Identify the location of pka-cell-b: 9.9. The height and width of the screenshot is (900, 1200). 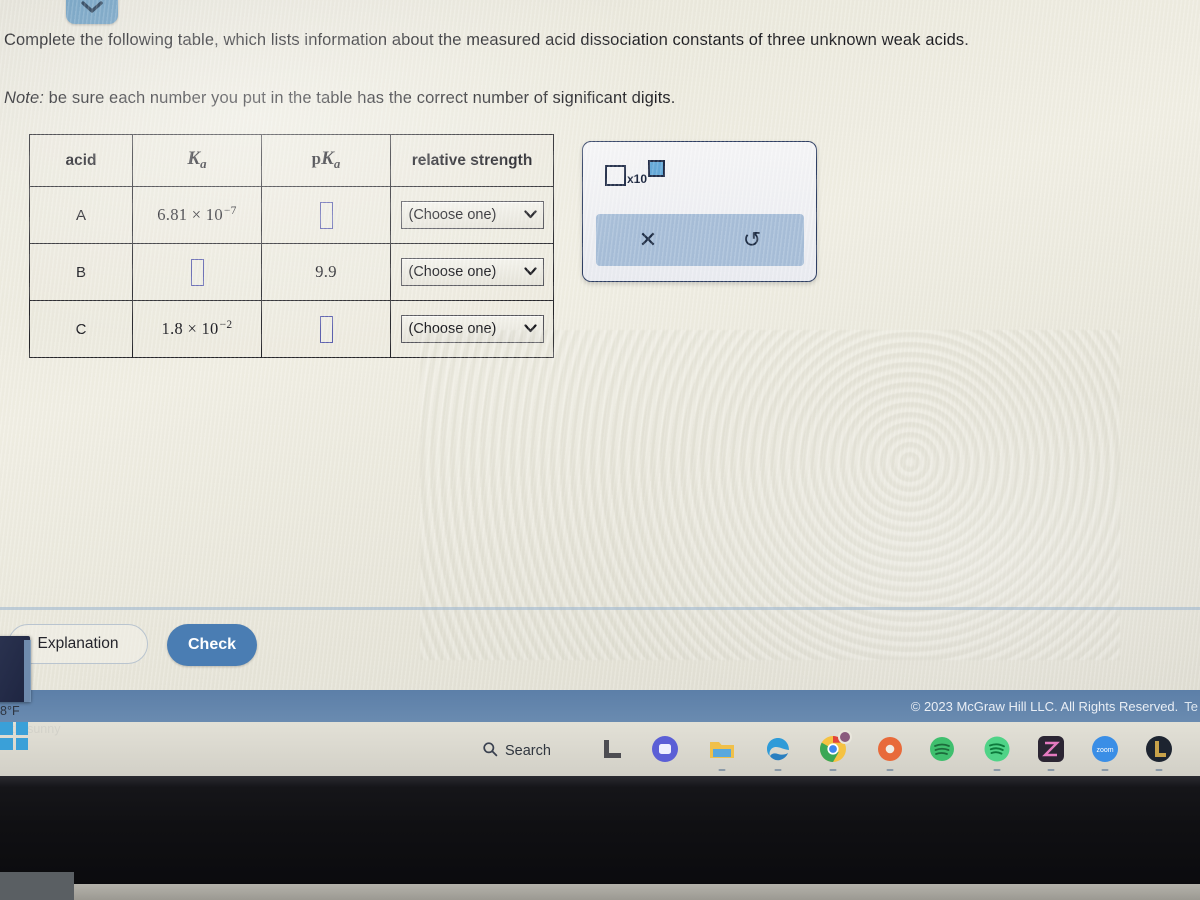
(326, 272).